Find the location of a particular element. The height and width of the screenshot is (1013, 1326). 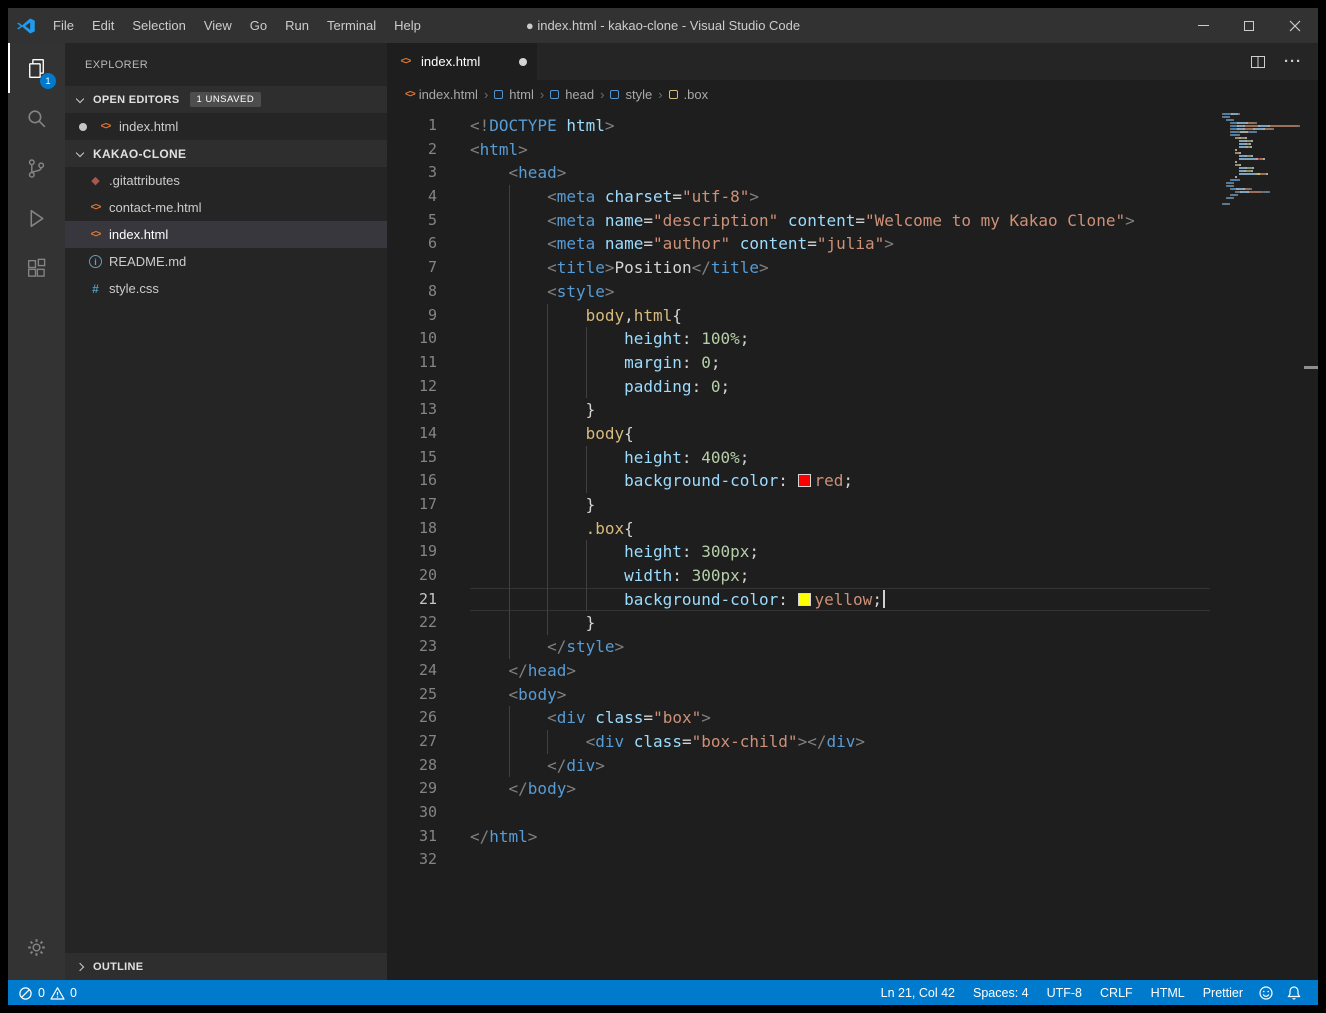

file-item-index-html: <> index.html is located at coordinates (226, 234).